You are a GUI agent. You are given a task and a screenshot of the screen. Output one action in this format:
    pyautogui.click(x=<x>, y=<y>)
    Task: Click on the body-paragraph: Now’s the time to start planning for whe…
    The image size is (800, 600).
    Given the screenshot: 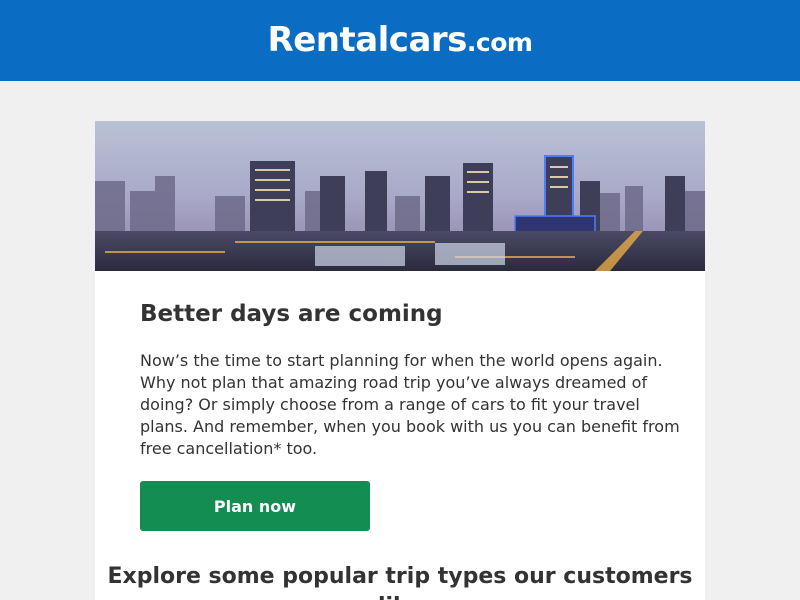 What is the action you would take?
    pyautogui.click(x=410, y=404)
    